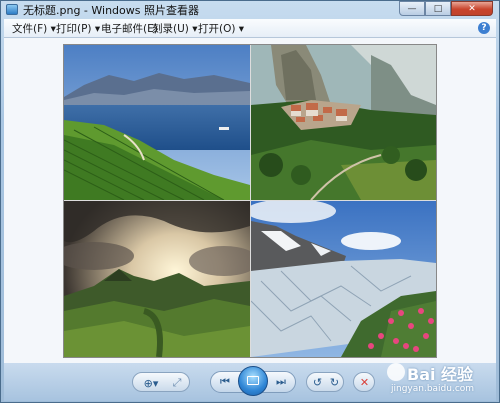 The image size is (500, 403). What do you see at coordinates (221, 28) in the screenshot?
I see `menu-open: 打开(O) ▾` at bounding box center [221, 28].